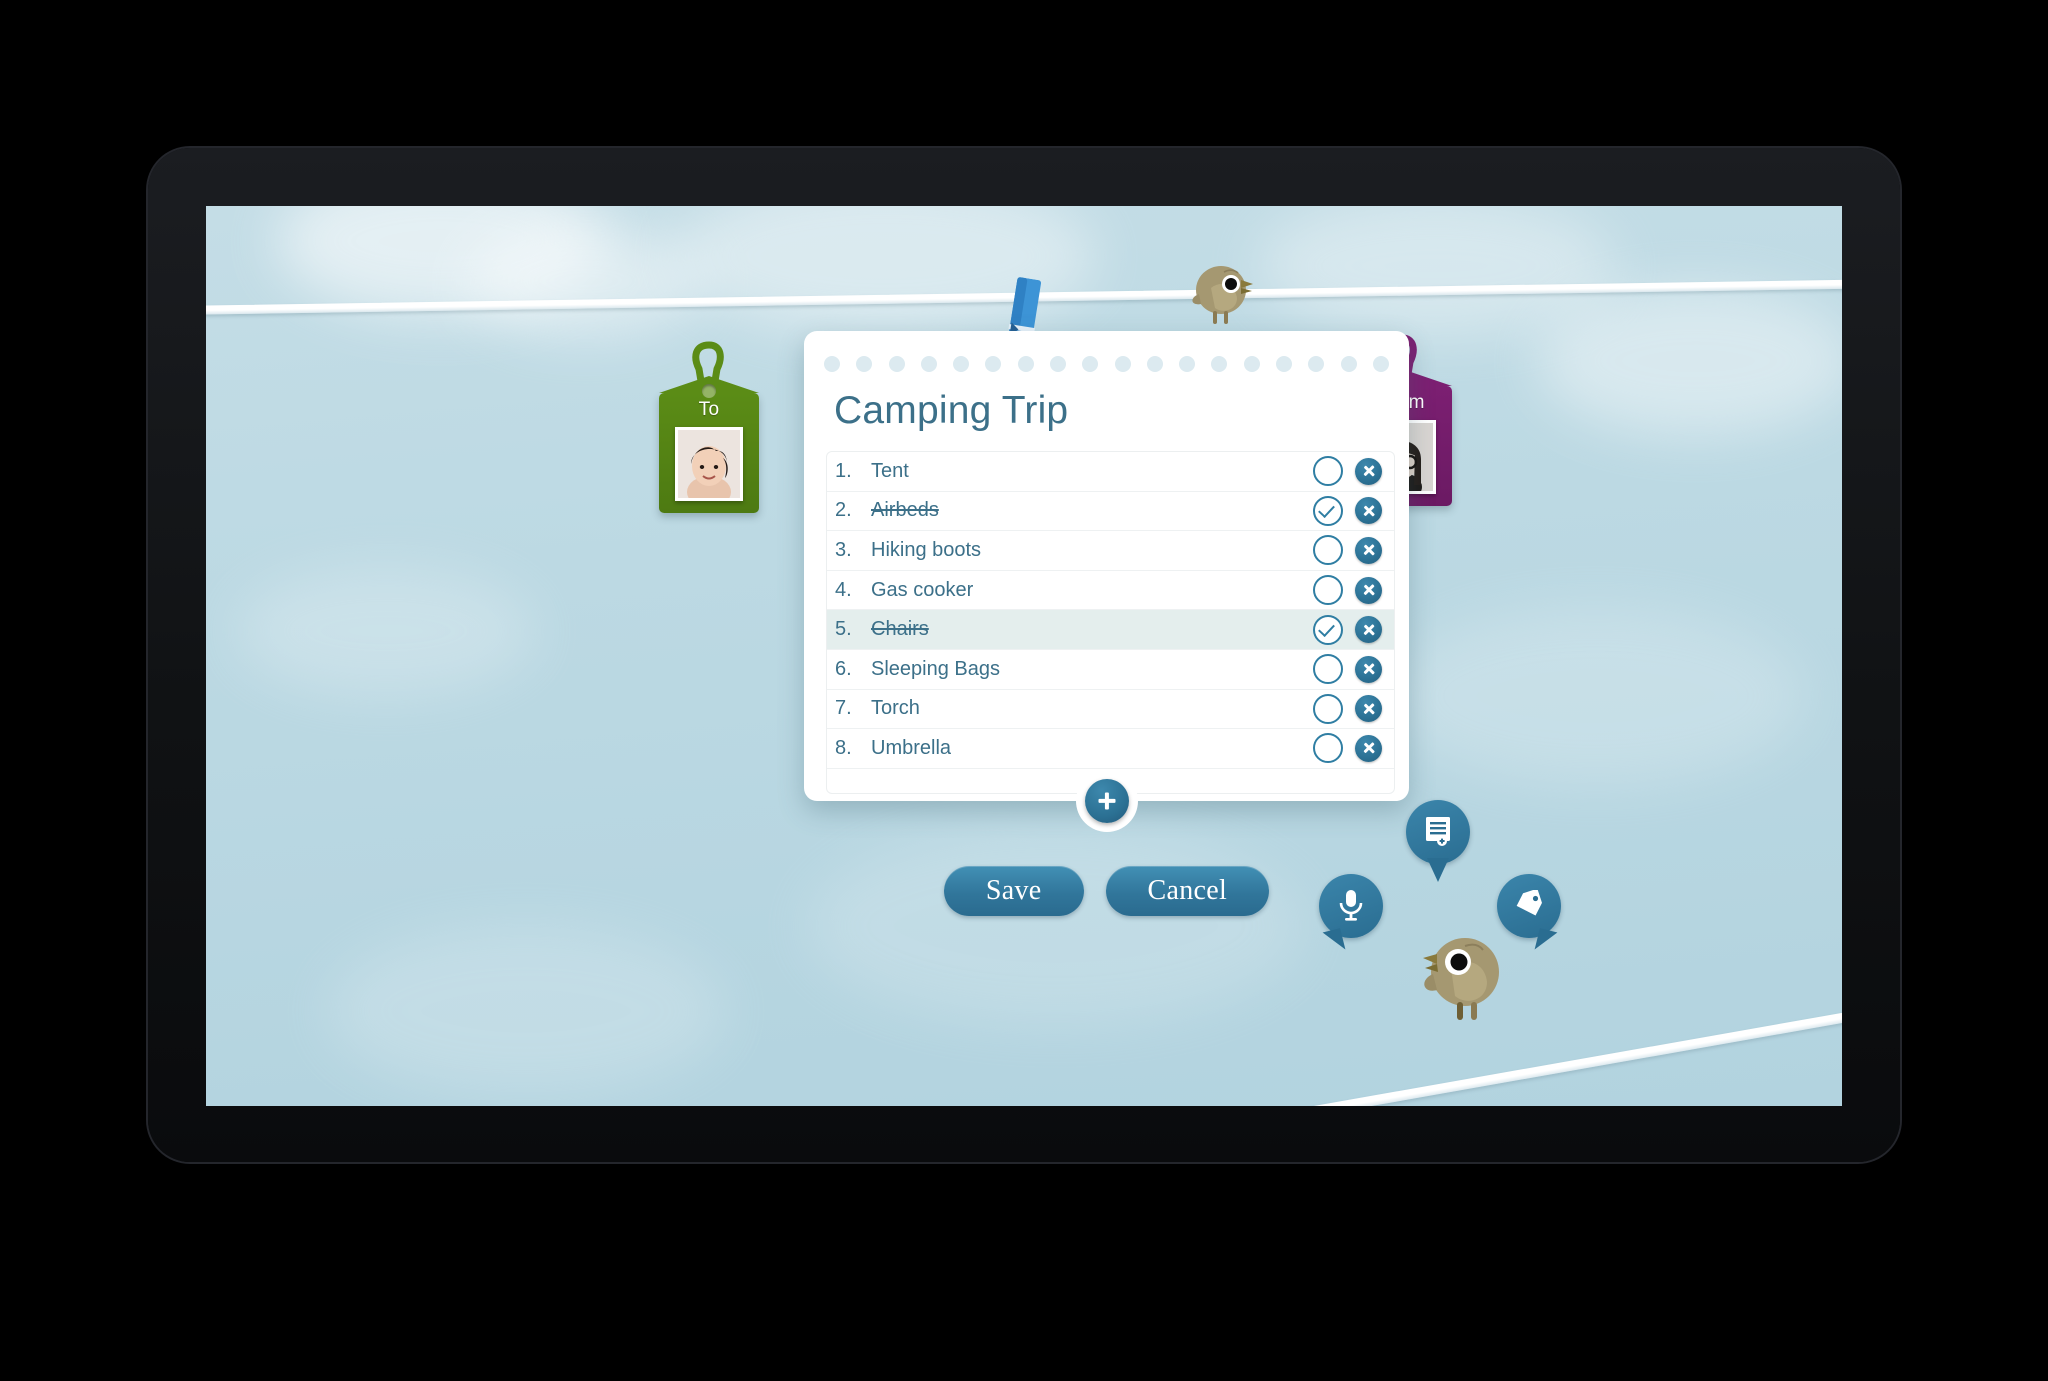 Image resolution: width=2048 pixels, height=1381 pixels. I want to click on checklist-row: 7. Torch, so click(1110, 710).